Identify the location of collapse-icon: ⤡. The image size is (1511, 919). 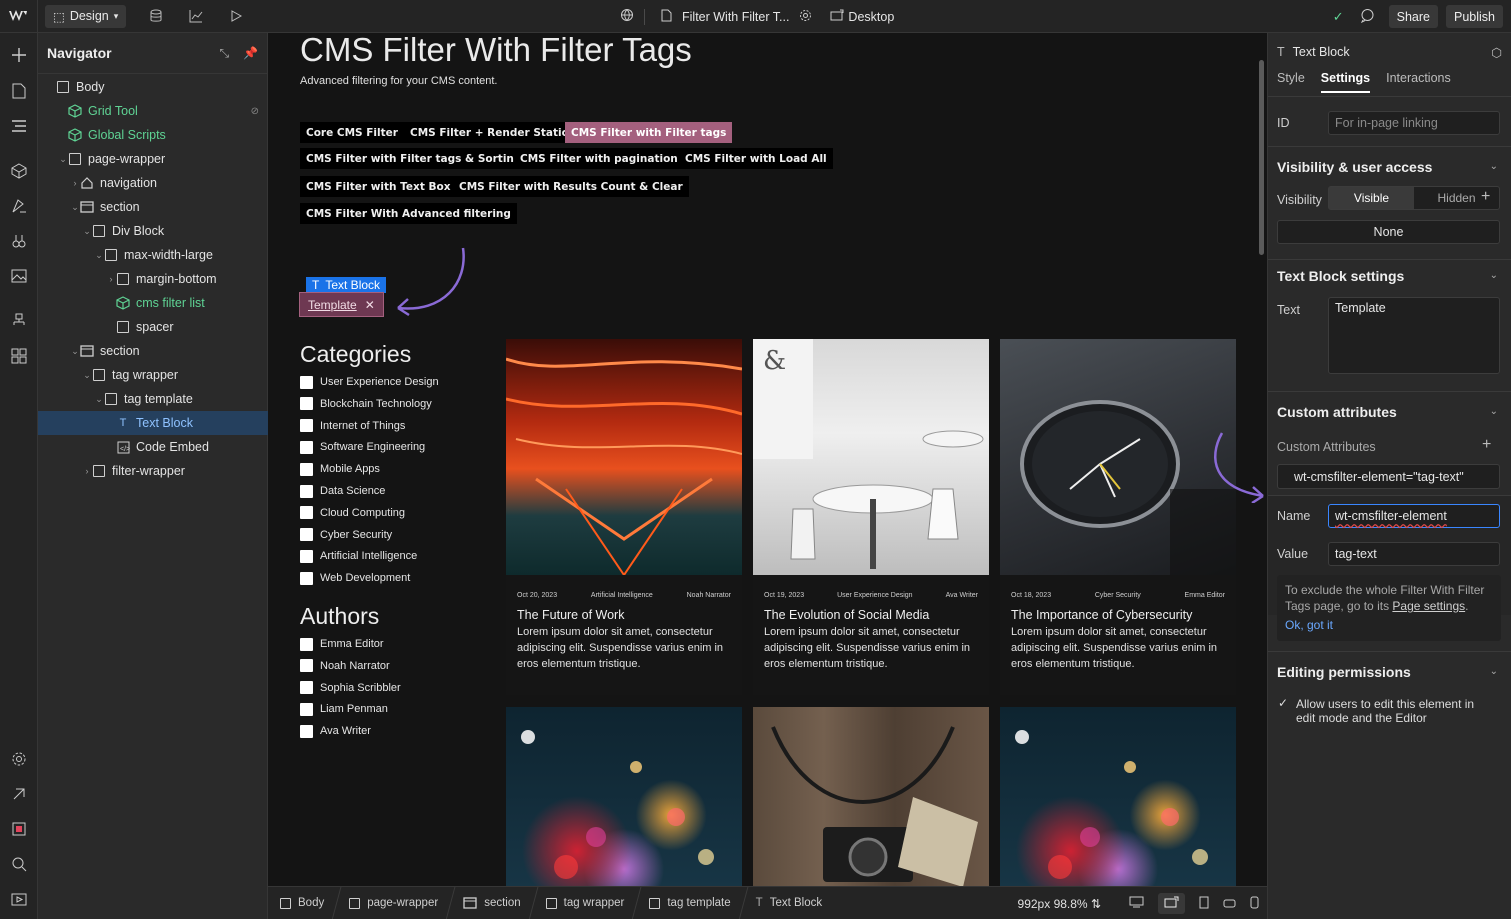
(224, 53).